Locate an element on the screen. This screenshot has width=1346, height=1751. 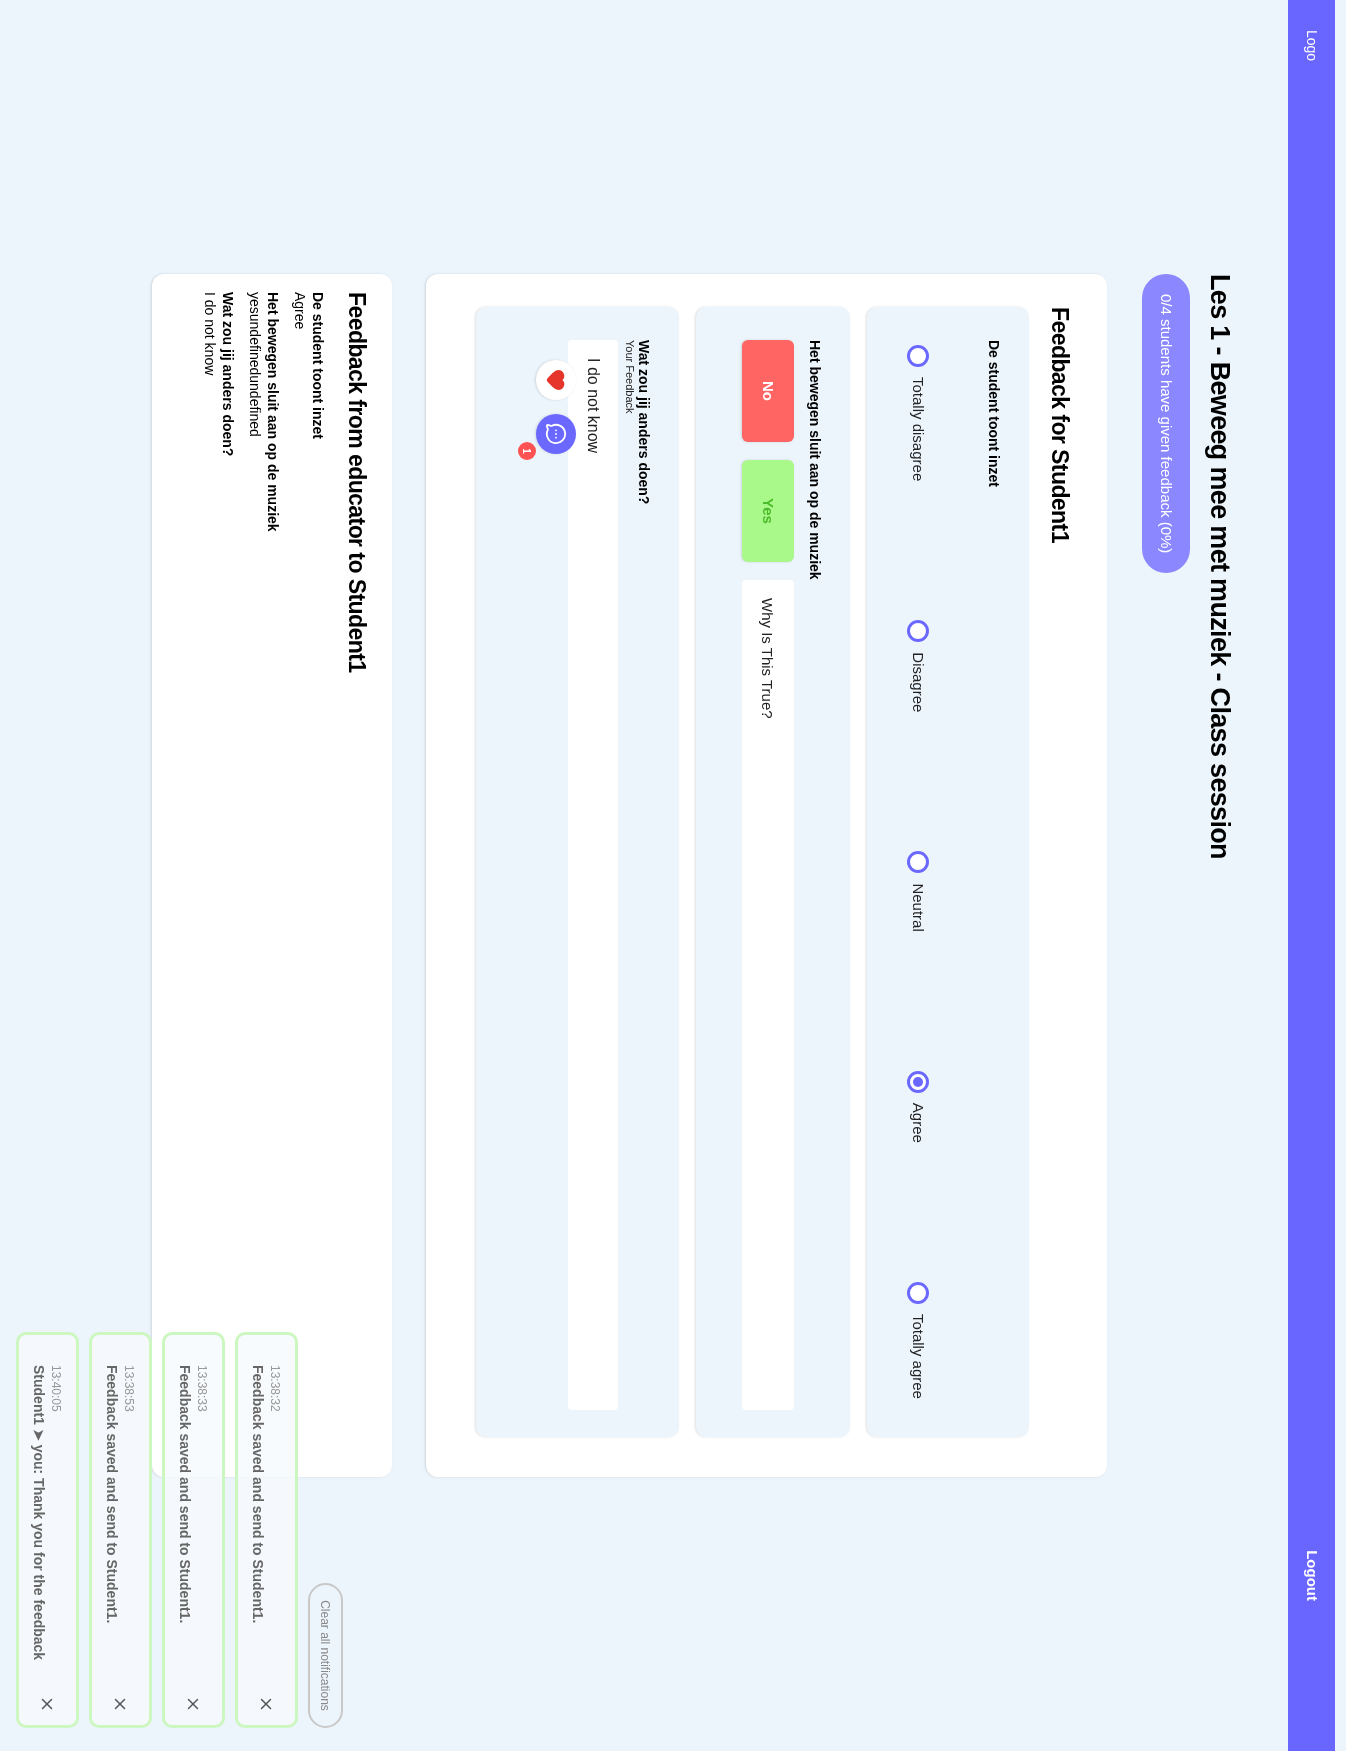
reason-field: Why Is This True? is located at coordinates (768, 995).